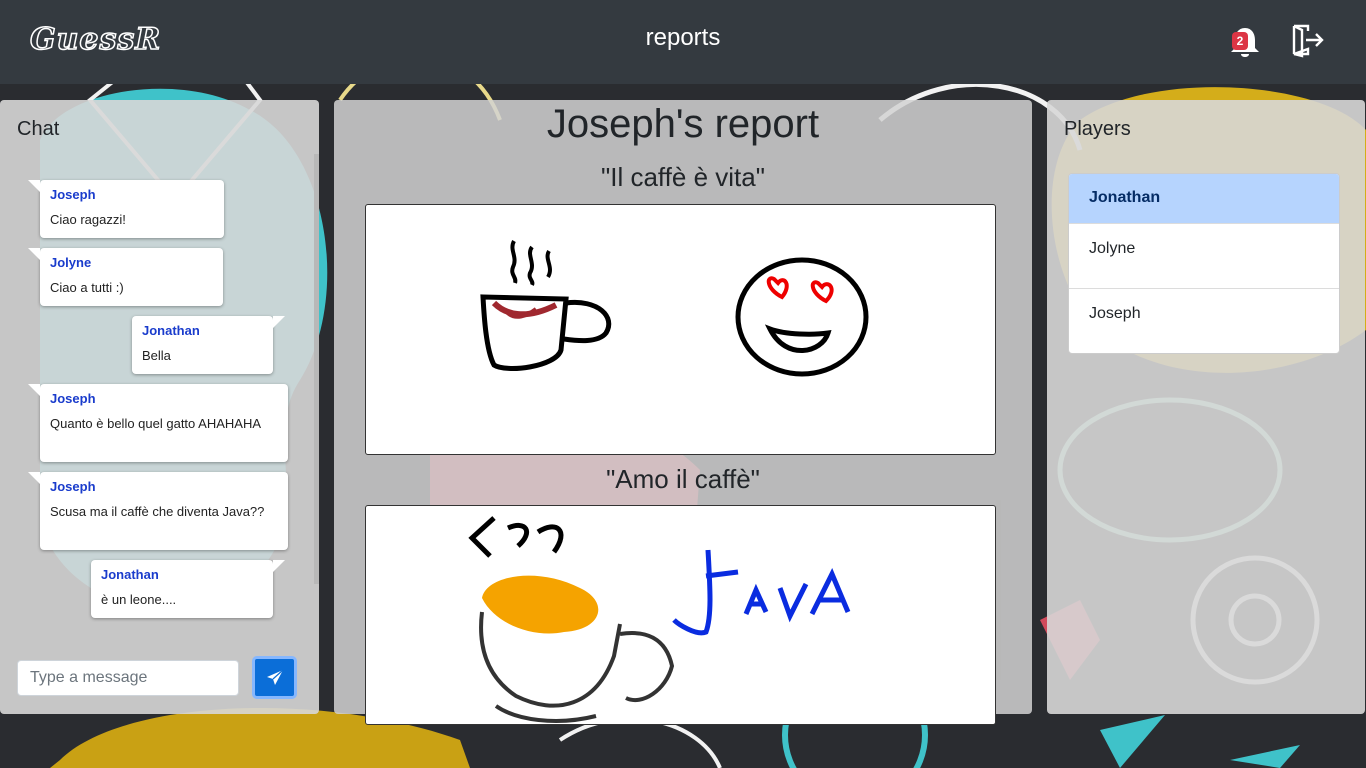  I want to click on logout-door-icon, so click(1308, 41).